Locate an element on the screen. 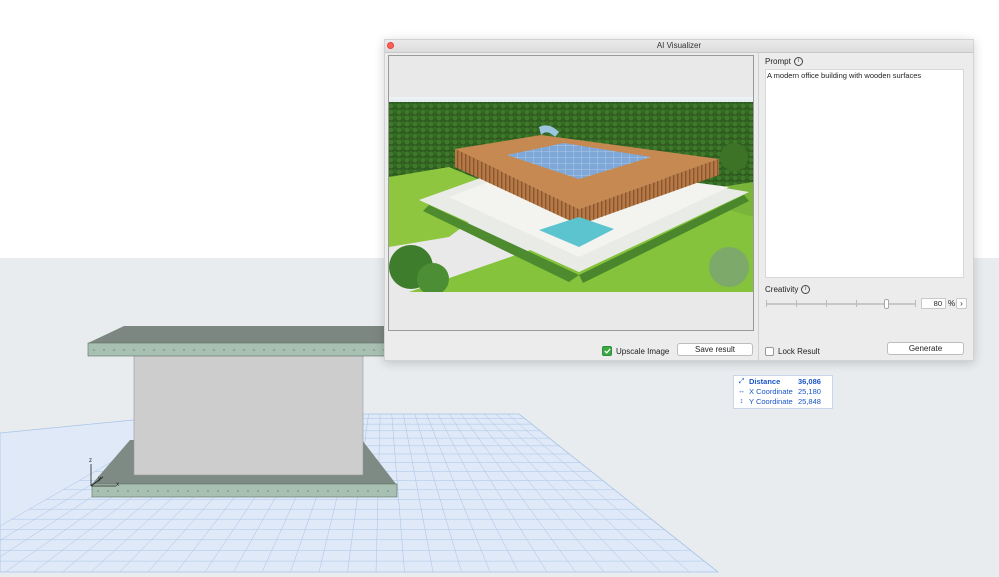  lock-result-checkbox: Lock Result is located at coordinates (792, 351).